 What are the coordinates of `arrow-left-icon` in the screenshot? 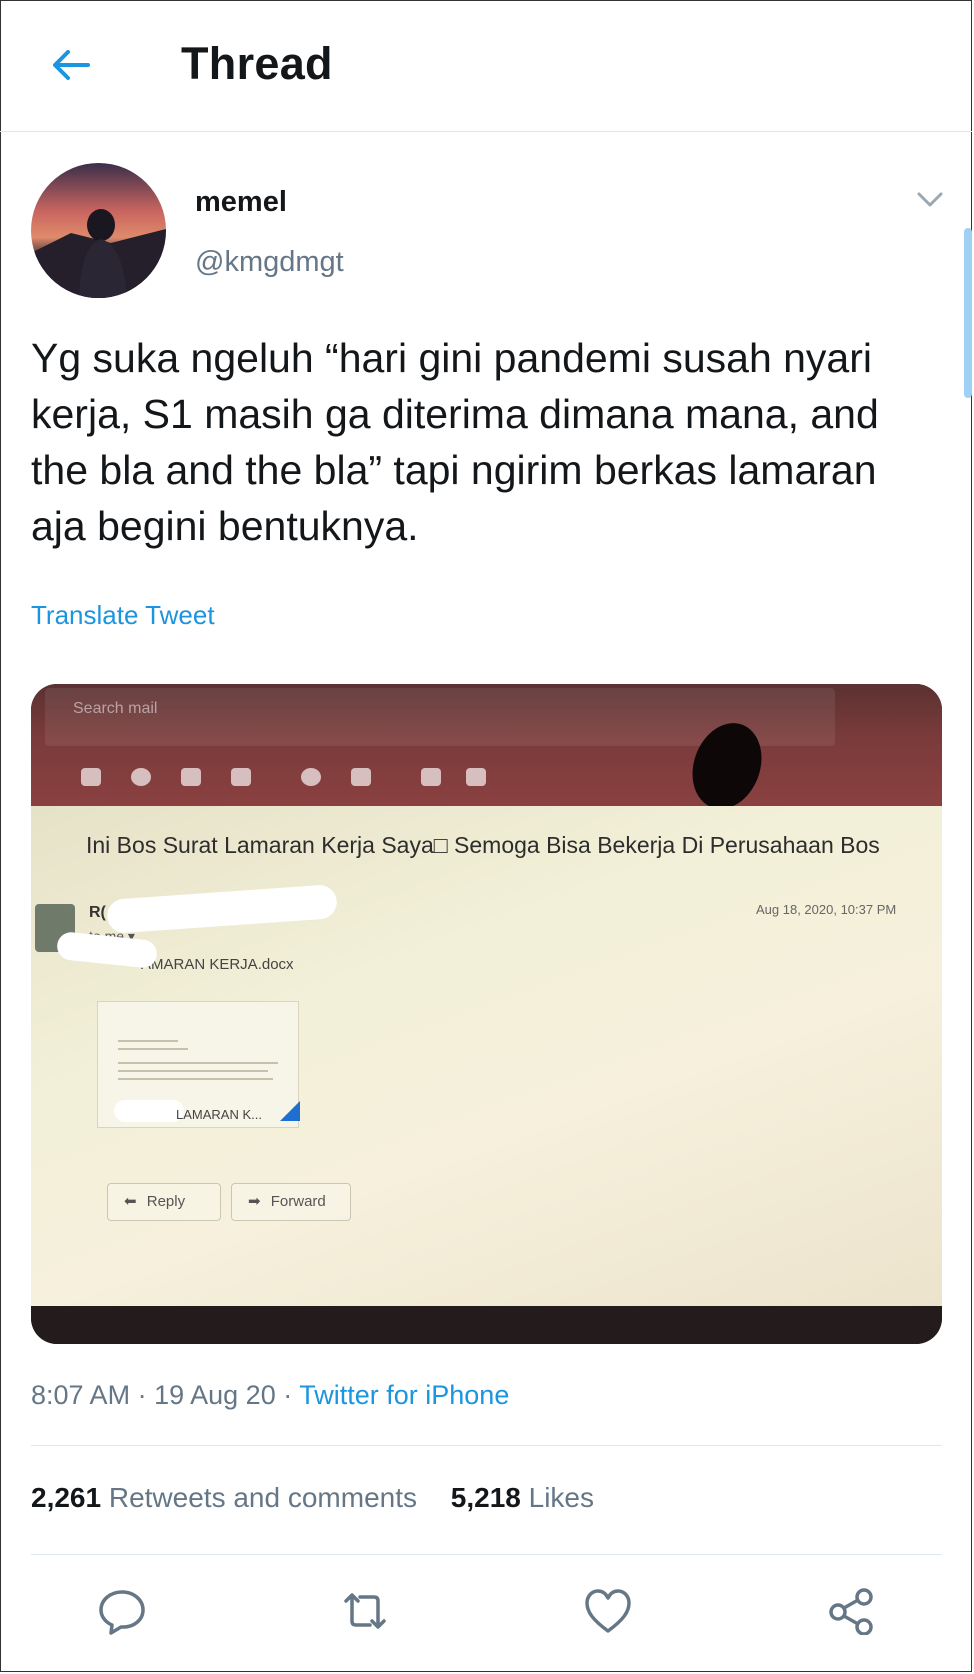 It's located at (71, 65).